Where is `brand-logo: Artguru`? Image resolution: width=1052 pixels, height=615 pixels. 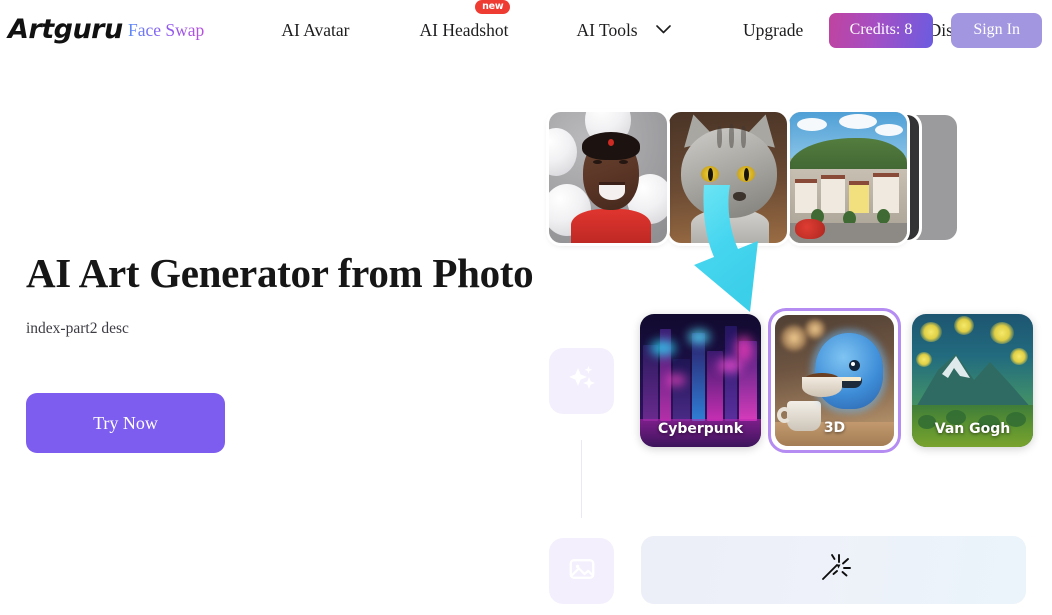 brand-logo: Artguru is located at coordinates (65, 29).